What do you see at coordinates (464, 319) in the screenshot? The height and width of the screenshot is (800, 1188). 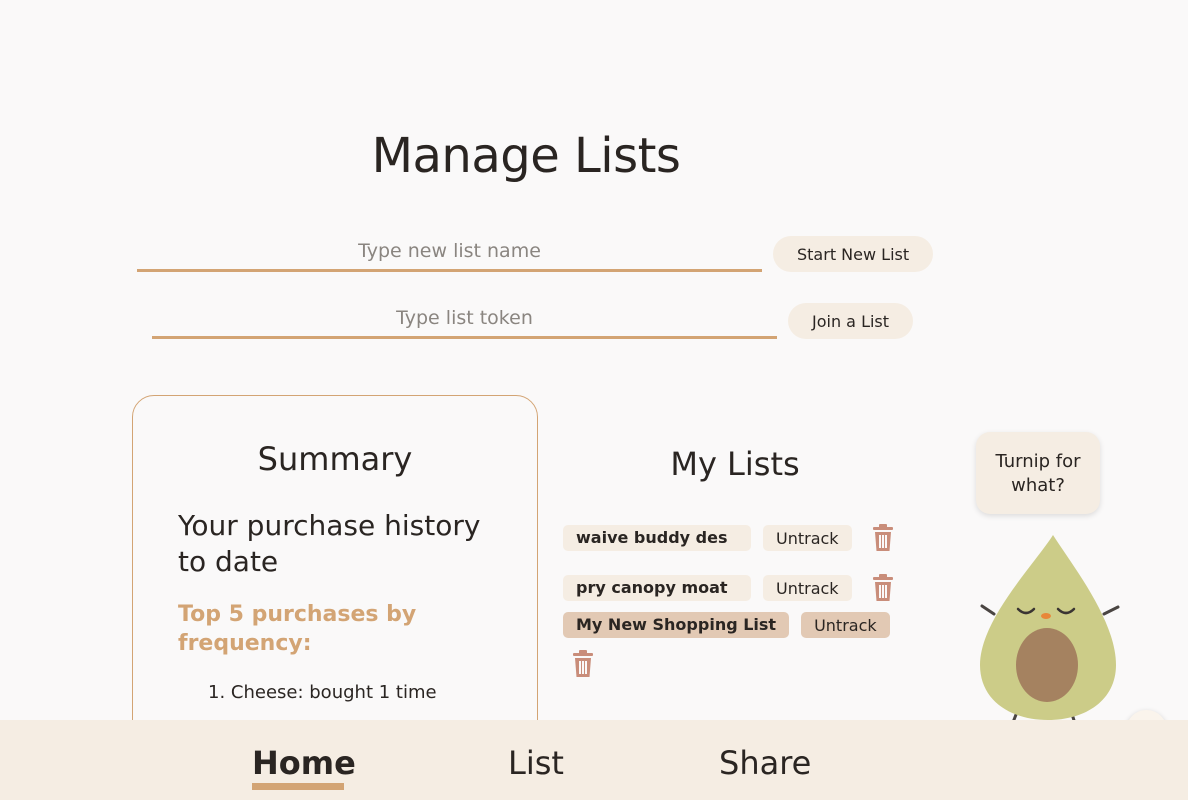 I see `list-token-input` at bounding box center [464, 319].